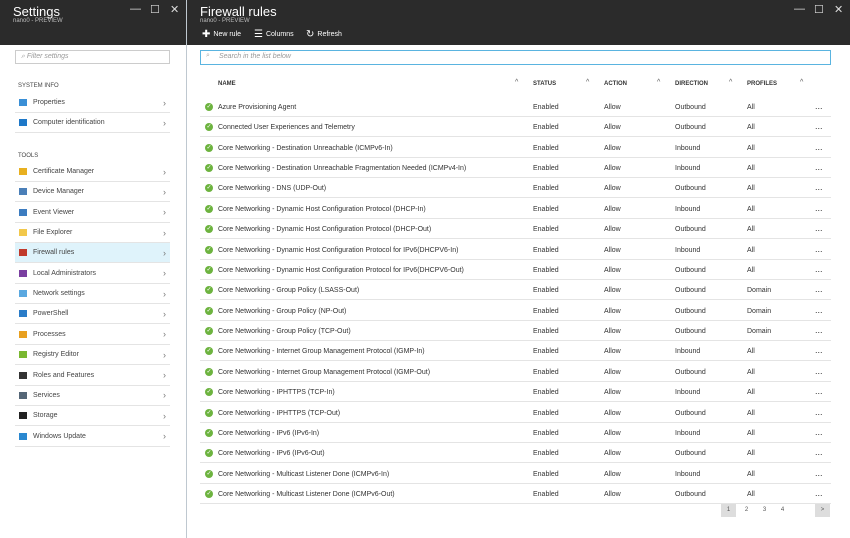  I want to click on refresh-button: ↻ Refresh, so click(324, 34).